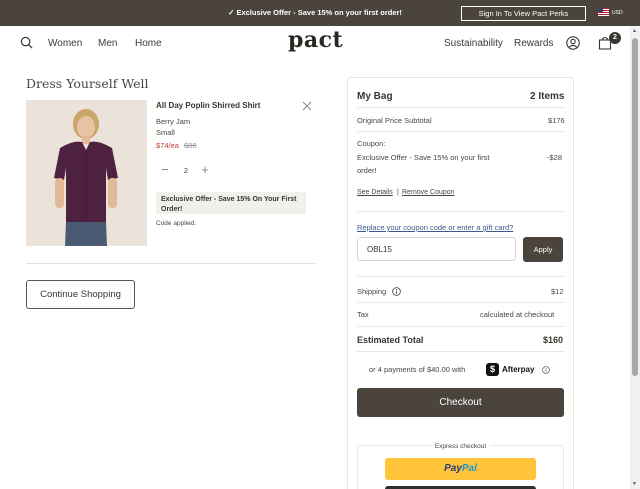 This screenshot has height=489, width=640. What do you see at coordinates (634, 31) in the screenshot?
I see `scroll-up-arrow: ▲` at bounding box center [634, 31].